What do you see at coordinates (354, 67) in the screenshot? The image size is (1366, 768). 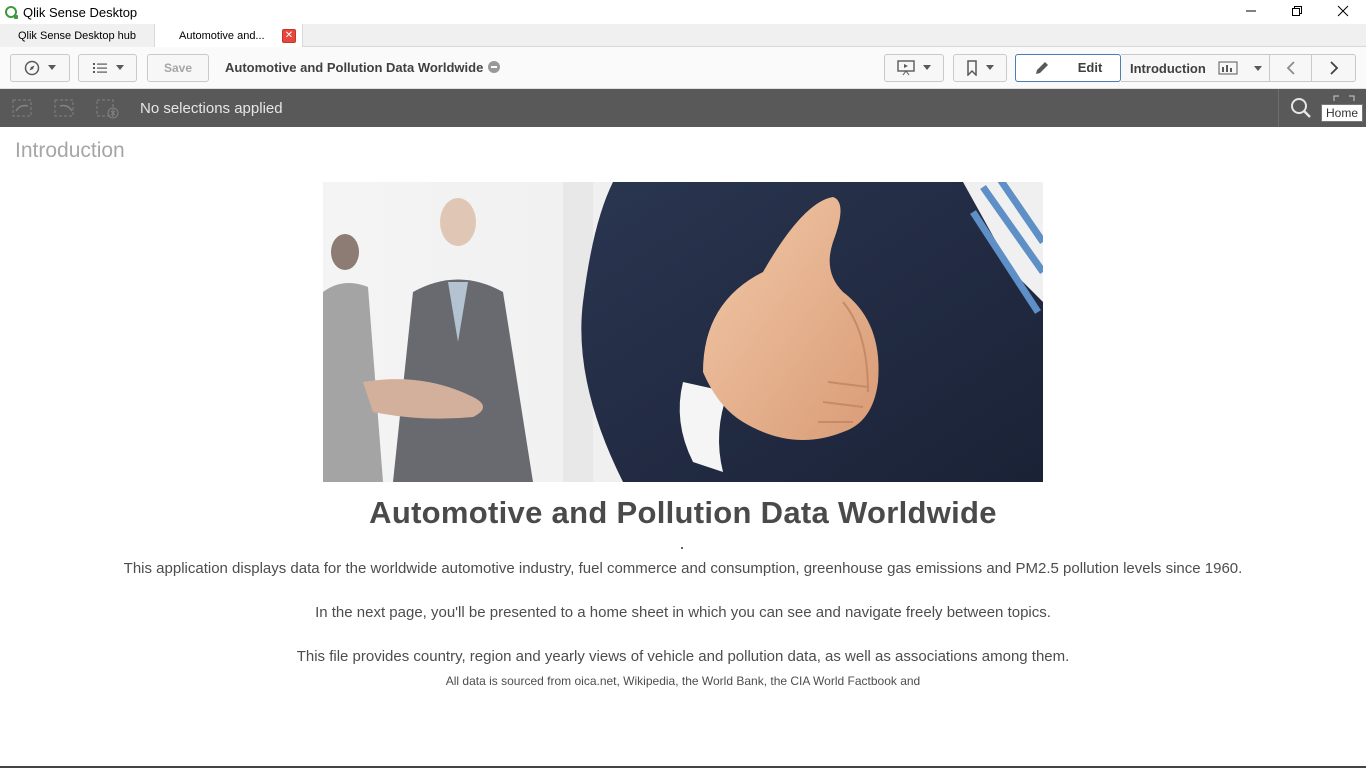 I see `app-title-text: Automotive and Pollution Data Worldwide` at bounding box center [354, 67].